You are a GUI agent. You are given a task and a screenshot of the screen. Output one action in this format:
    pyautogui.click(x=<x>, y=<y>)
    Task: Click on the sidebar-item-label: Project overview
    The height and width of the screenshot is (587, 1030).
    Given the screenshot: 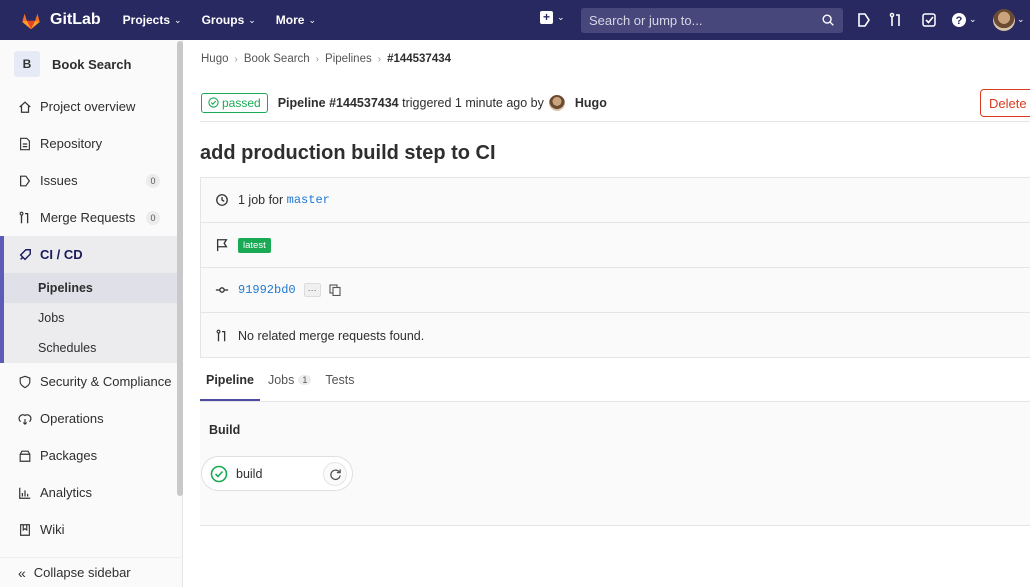 What is the action you would take?
    pyautogui.click(x=88, y=106)
    